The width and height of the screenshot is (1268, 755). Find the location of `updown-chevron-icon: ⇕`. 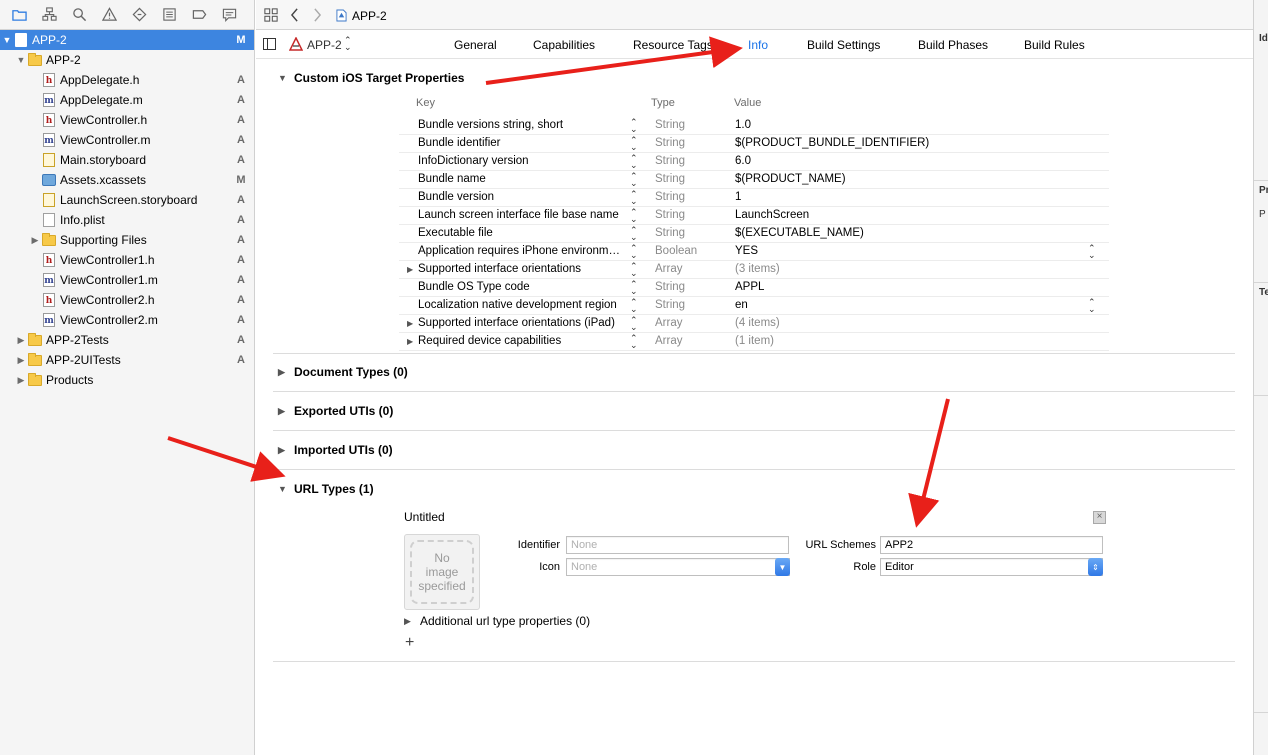

updown-chevron-icon: ⇕ is located at coordinates (1095, 567).